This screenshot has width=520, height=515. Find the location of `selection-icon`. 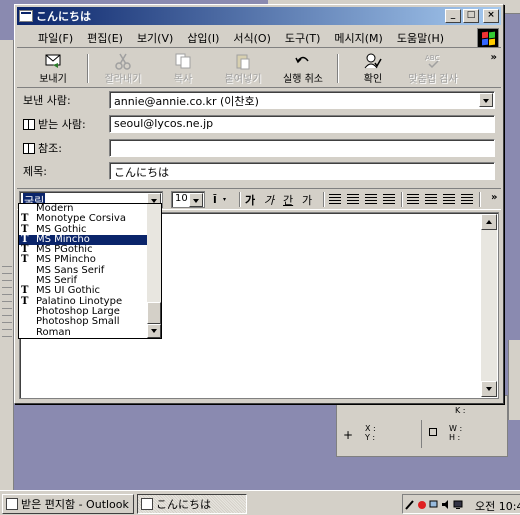

selection-icon is located at coordinates (433, 432).